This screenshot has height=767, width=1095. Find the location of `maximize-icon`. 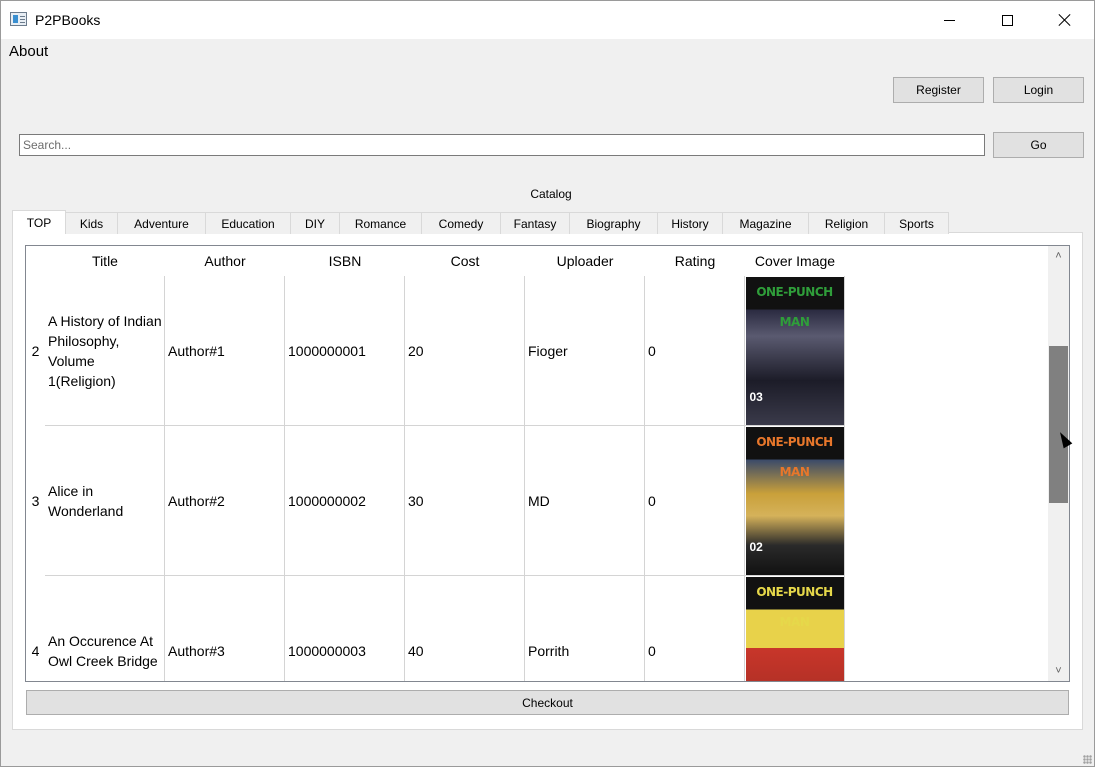

maximize-icon is located at coordinates (1007, 20).